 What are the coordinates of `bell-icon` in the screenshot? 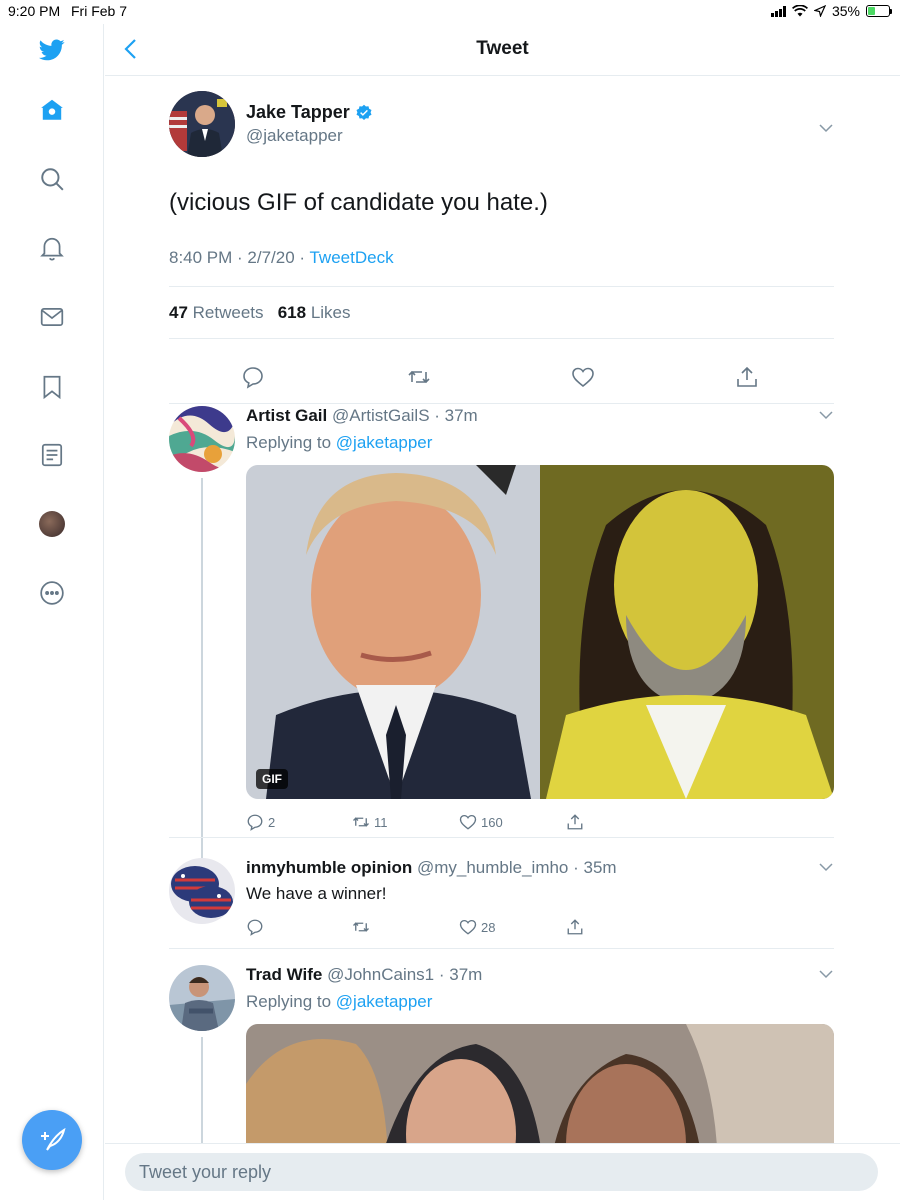 It's located at (52, 248).